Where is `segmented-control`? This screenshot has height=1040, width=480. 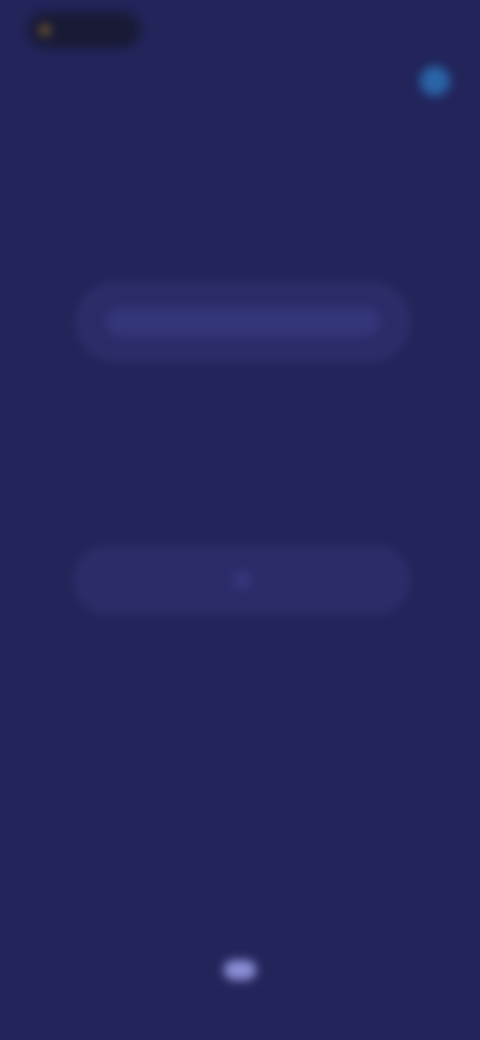 segmented-control is located at coordinates (242, 580).